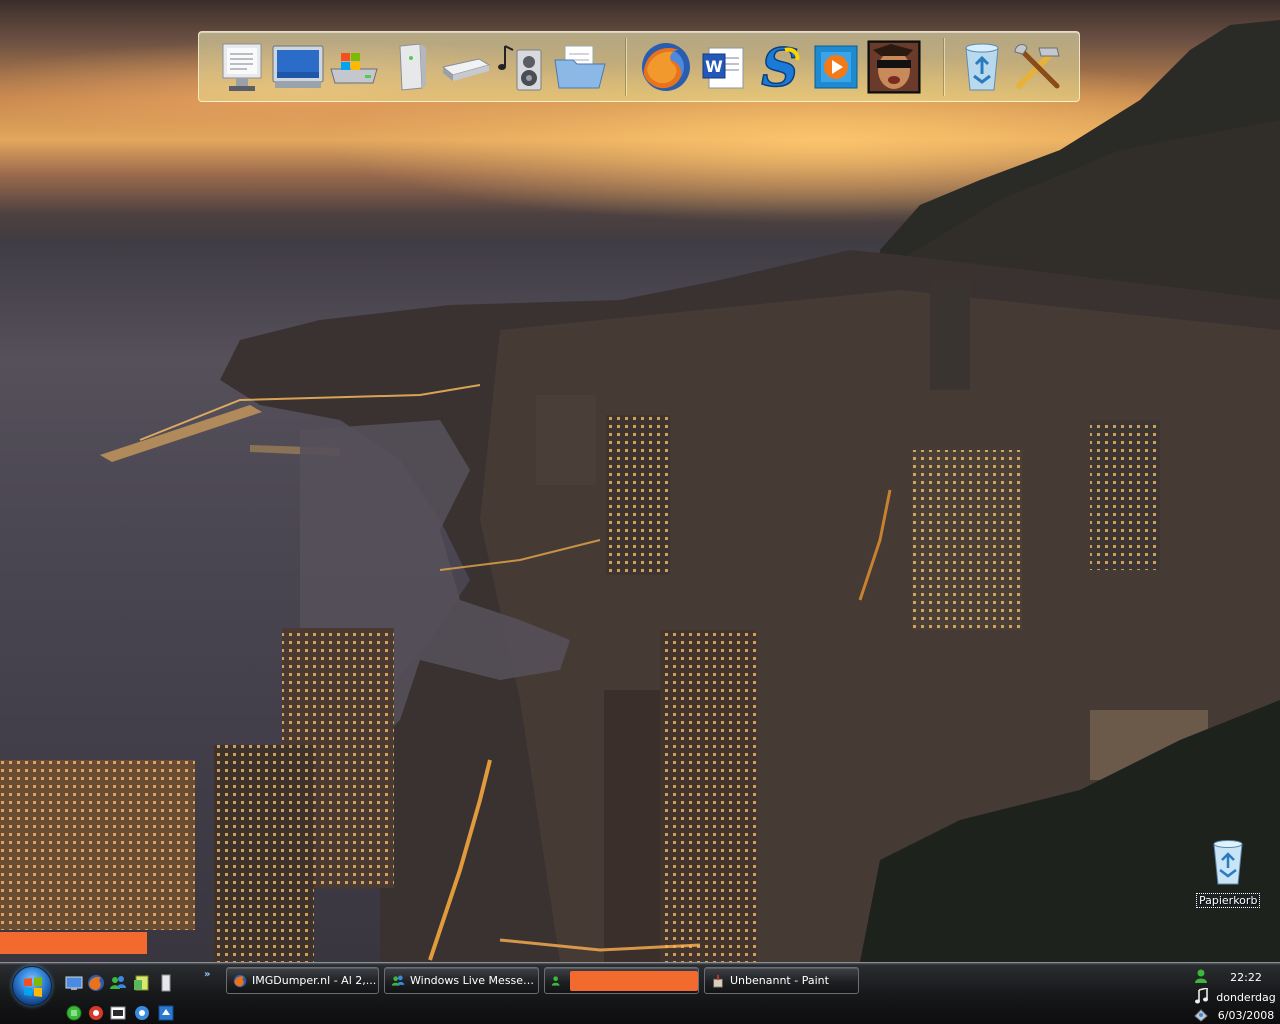 Image resolution: width=1280 pixels, height=1024 pixels. I want to click on s-app-icon: S, so click(780, 67).